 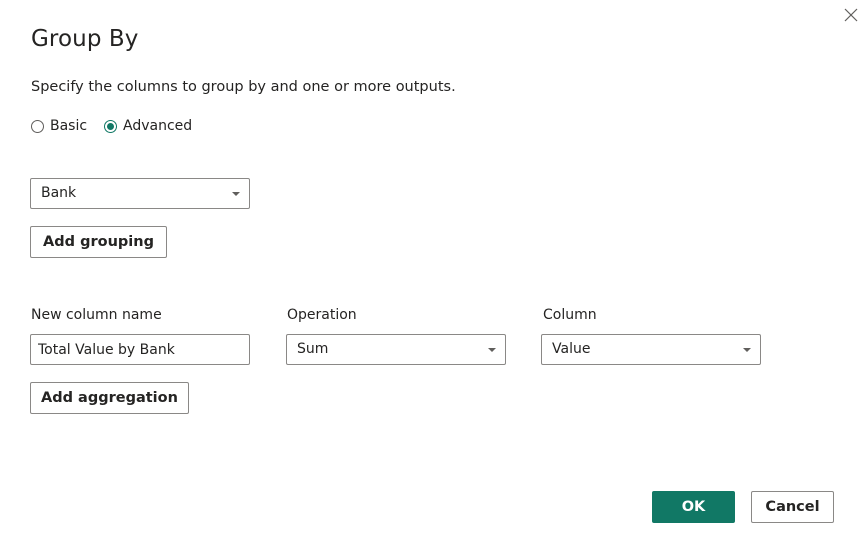 I want to click on cancel-button: Cancel, so click(x=792, y=507).